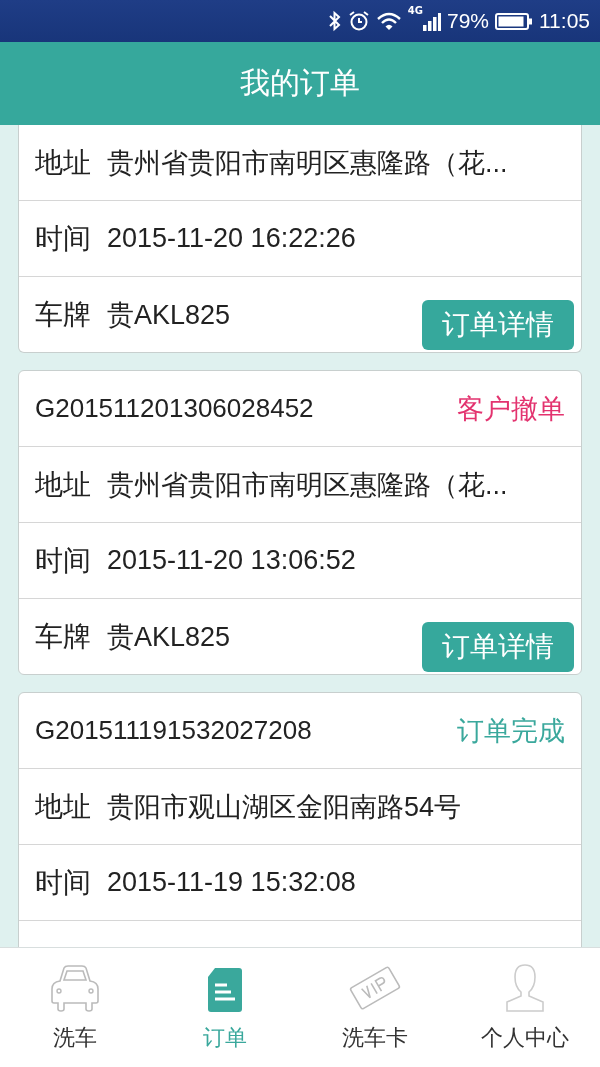 Image resolution: width=600 pixels, height=1067 pixels. What do you see at coordinates (525, 988) in the screenshot?
I see `person-icon` at bounding box center [525, 988].